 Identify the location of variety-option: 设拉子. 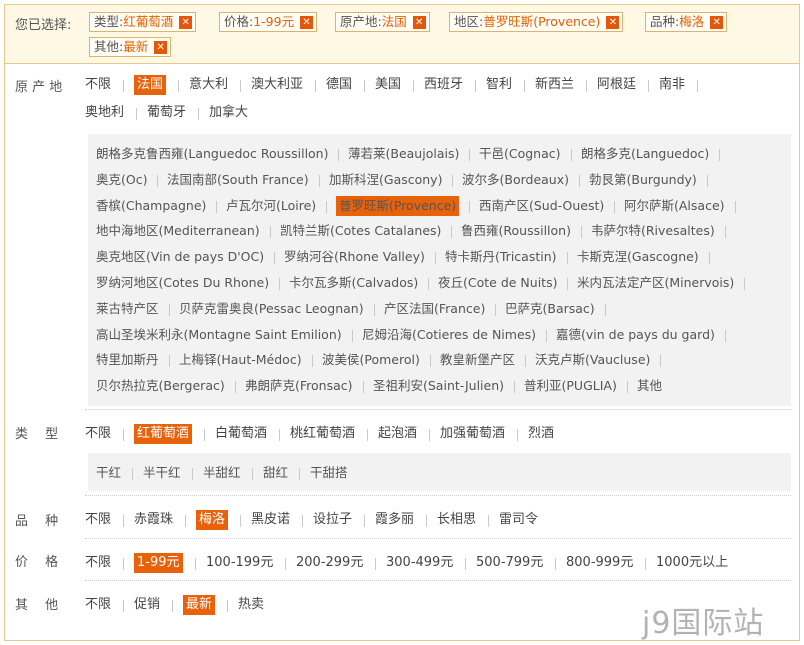
(332, 520).